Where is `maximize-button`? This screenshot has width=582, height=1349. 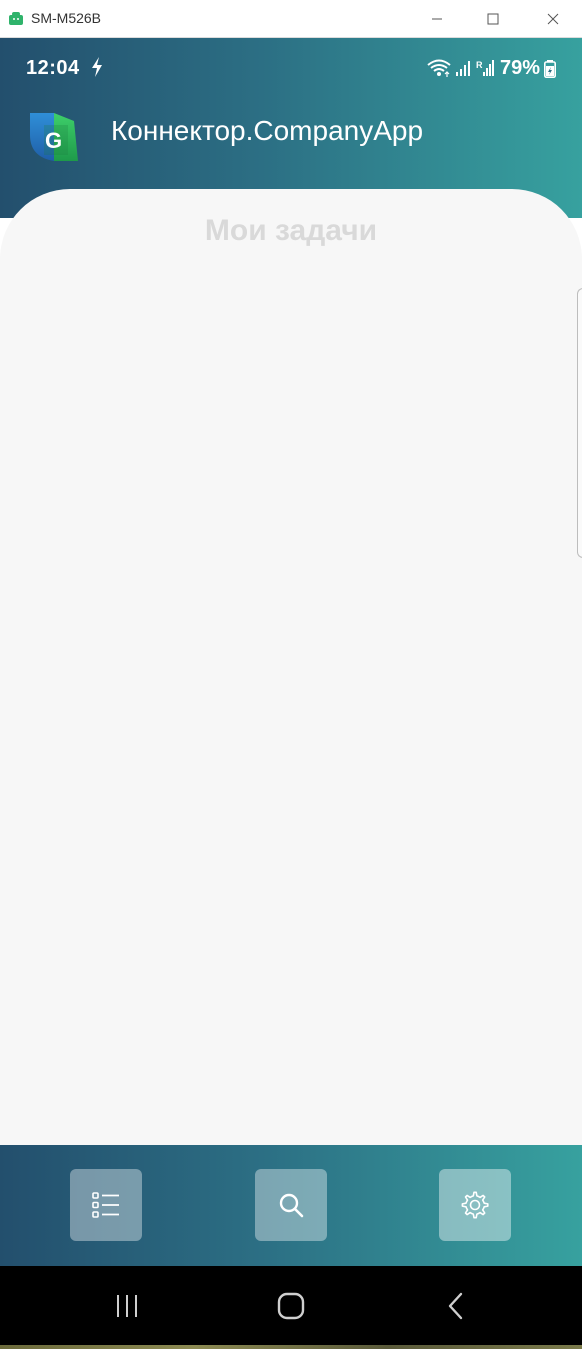 maximize-button is located at coordinates (493, 19).